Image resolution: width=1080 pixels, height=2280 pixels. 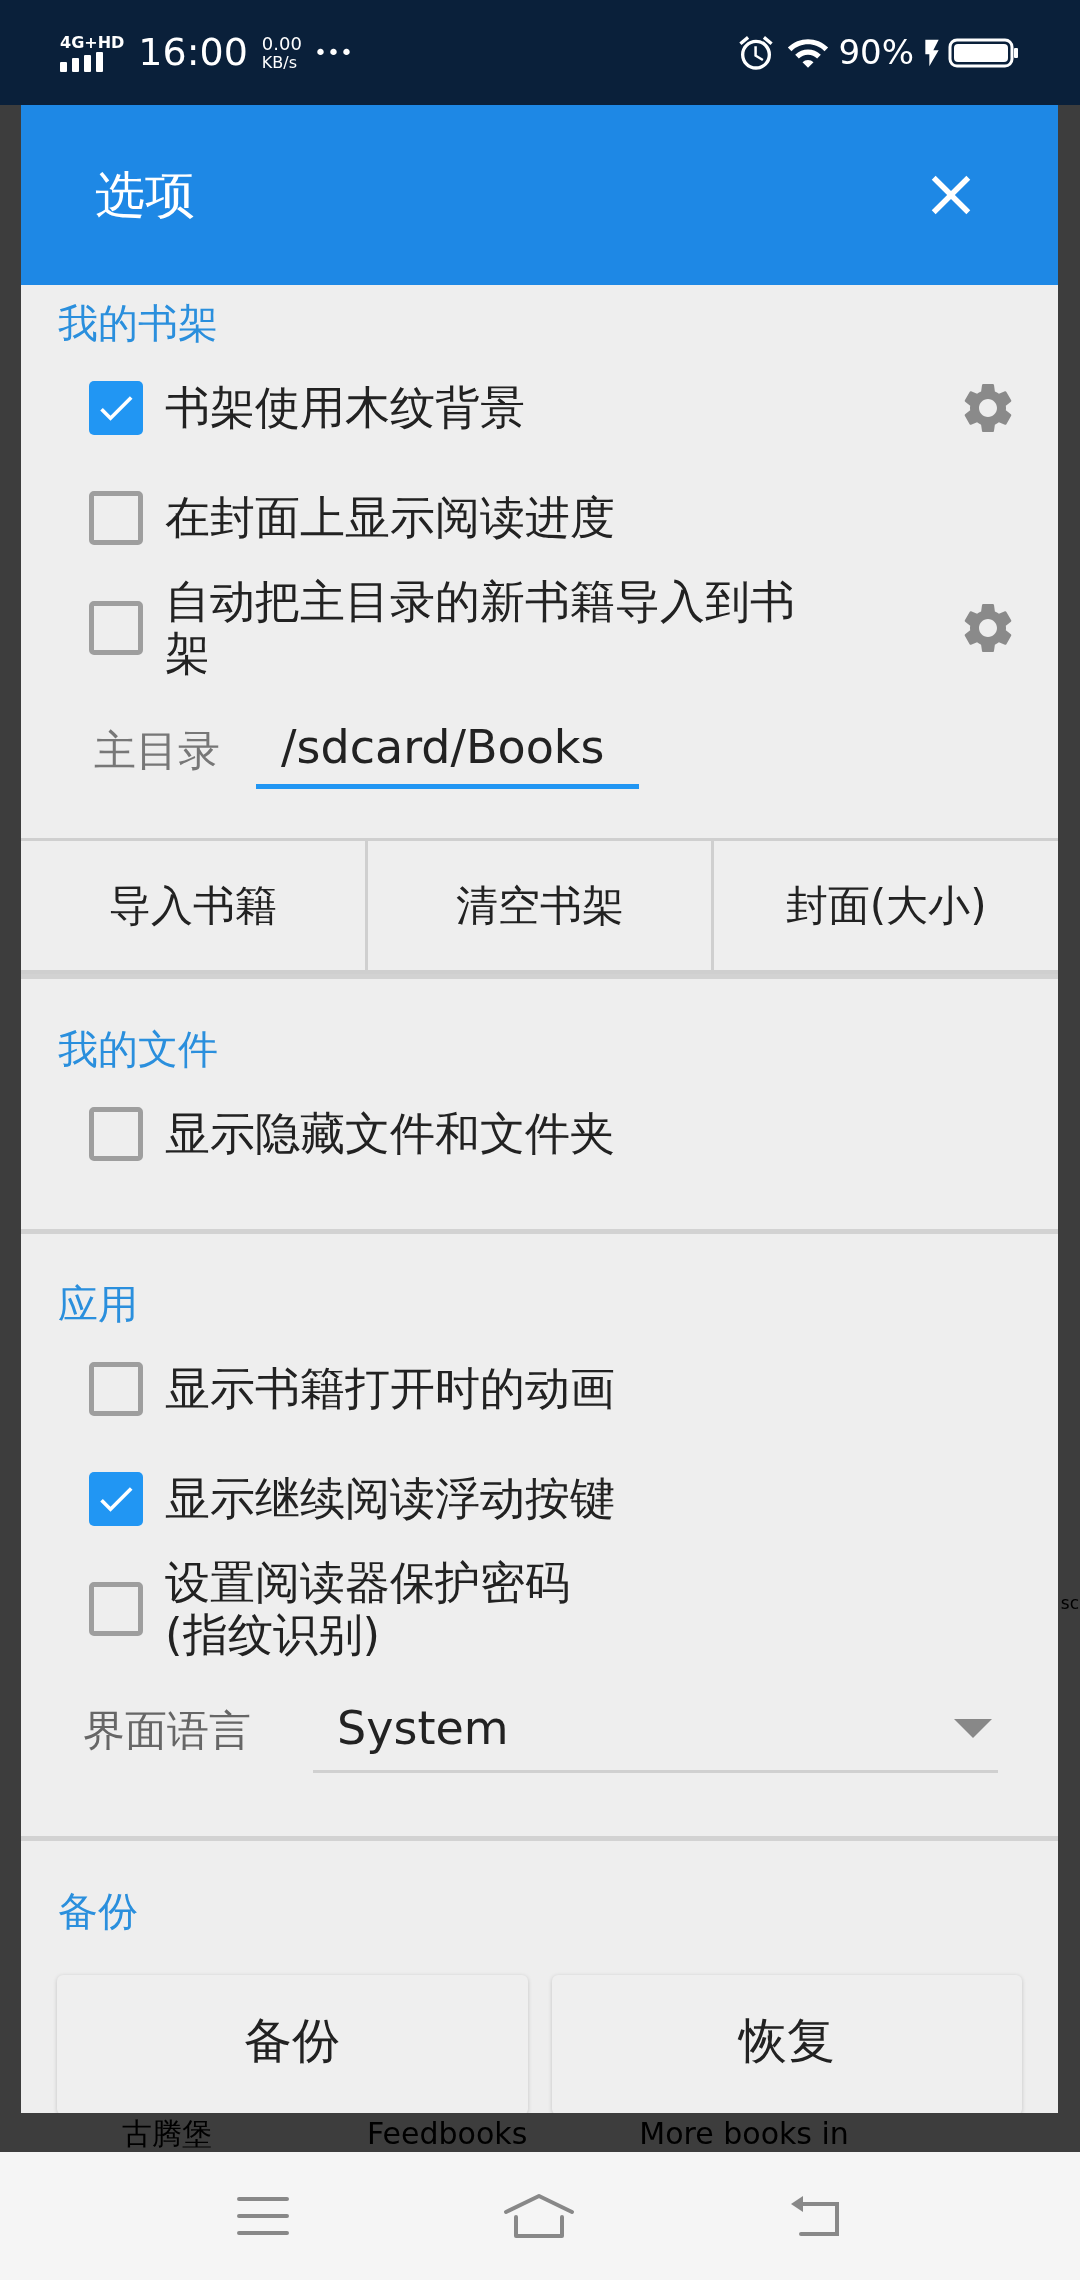 What do you see at coordinates (655, 1730) in the screenshot?
I see `language-dropdown: System` at bounding box center [655, 1730].